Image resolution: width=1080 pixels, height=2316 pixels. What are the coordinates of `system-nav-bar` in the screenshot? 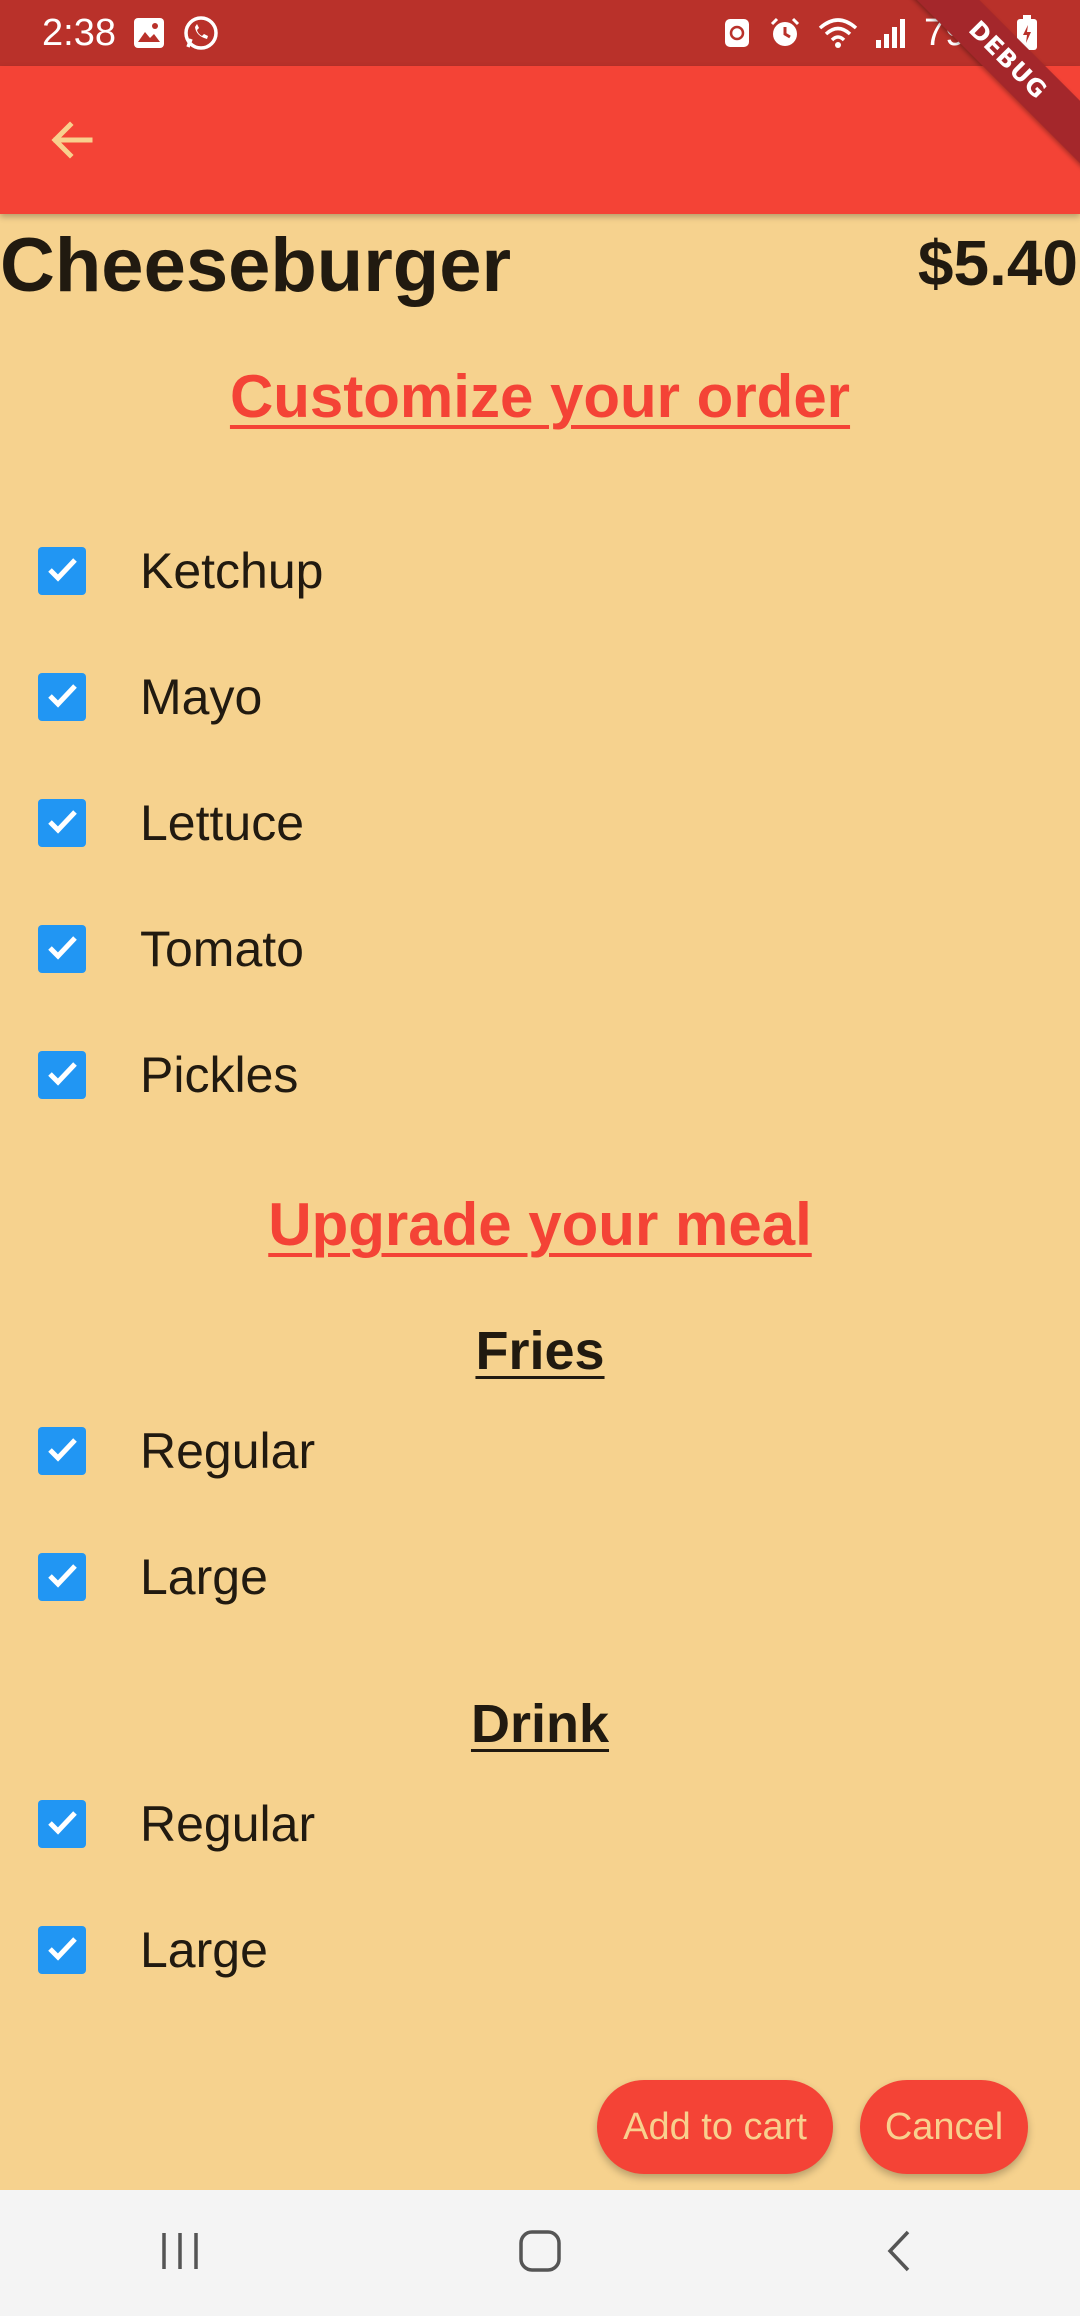 It's located at (540, 2253).